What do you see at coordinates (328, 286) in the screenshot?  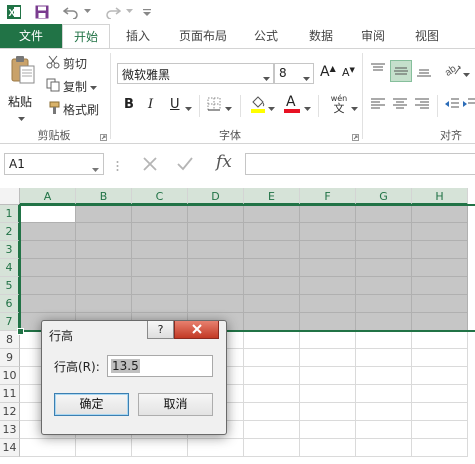 I see `cell-f5` at bounding box center [328, 286].